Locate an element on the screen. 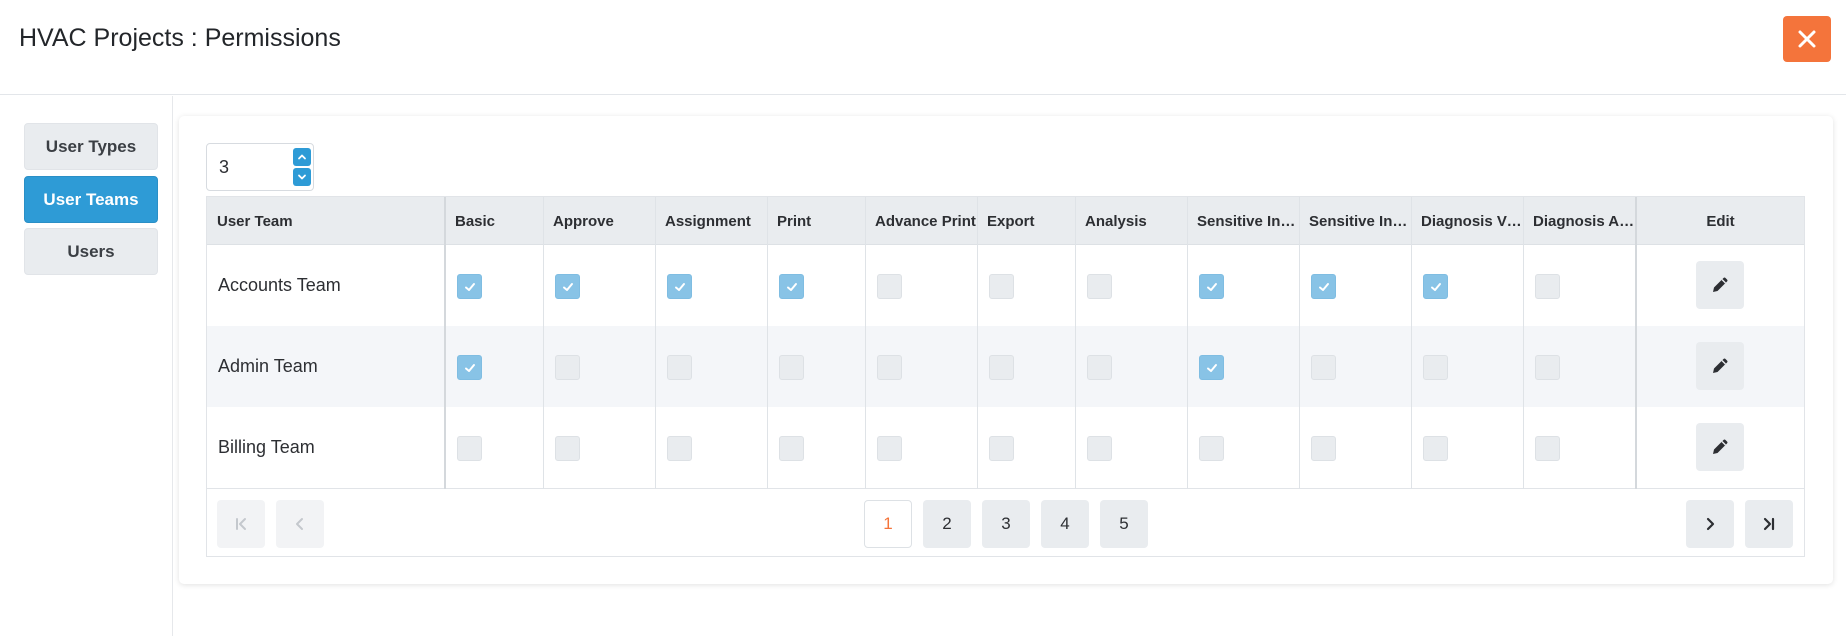 Image resolution: width=1846 pixels, height=636 pixels. chevron-left-icon is located at coordinates (299, 524).